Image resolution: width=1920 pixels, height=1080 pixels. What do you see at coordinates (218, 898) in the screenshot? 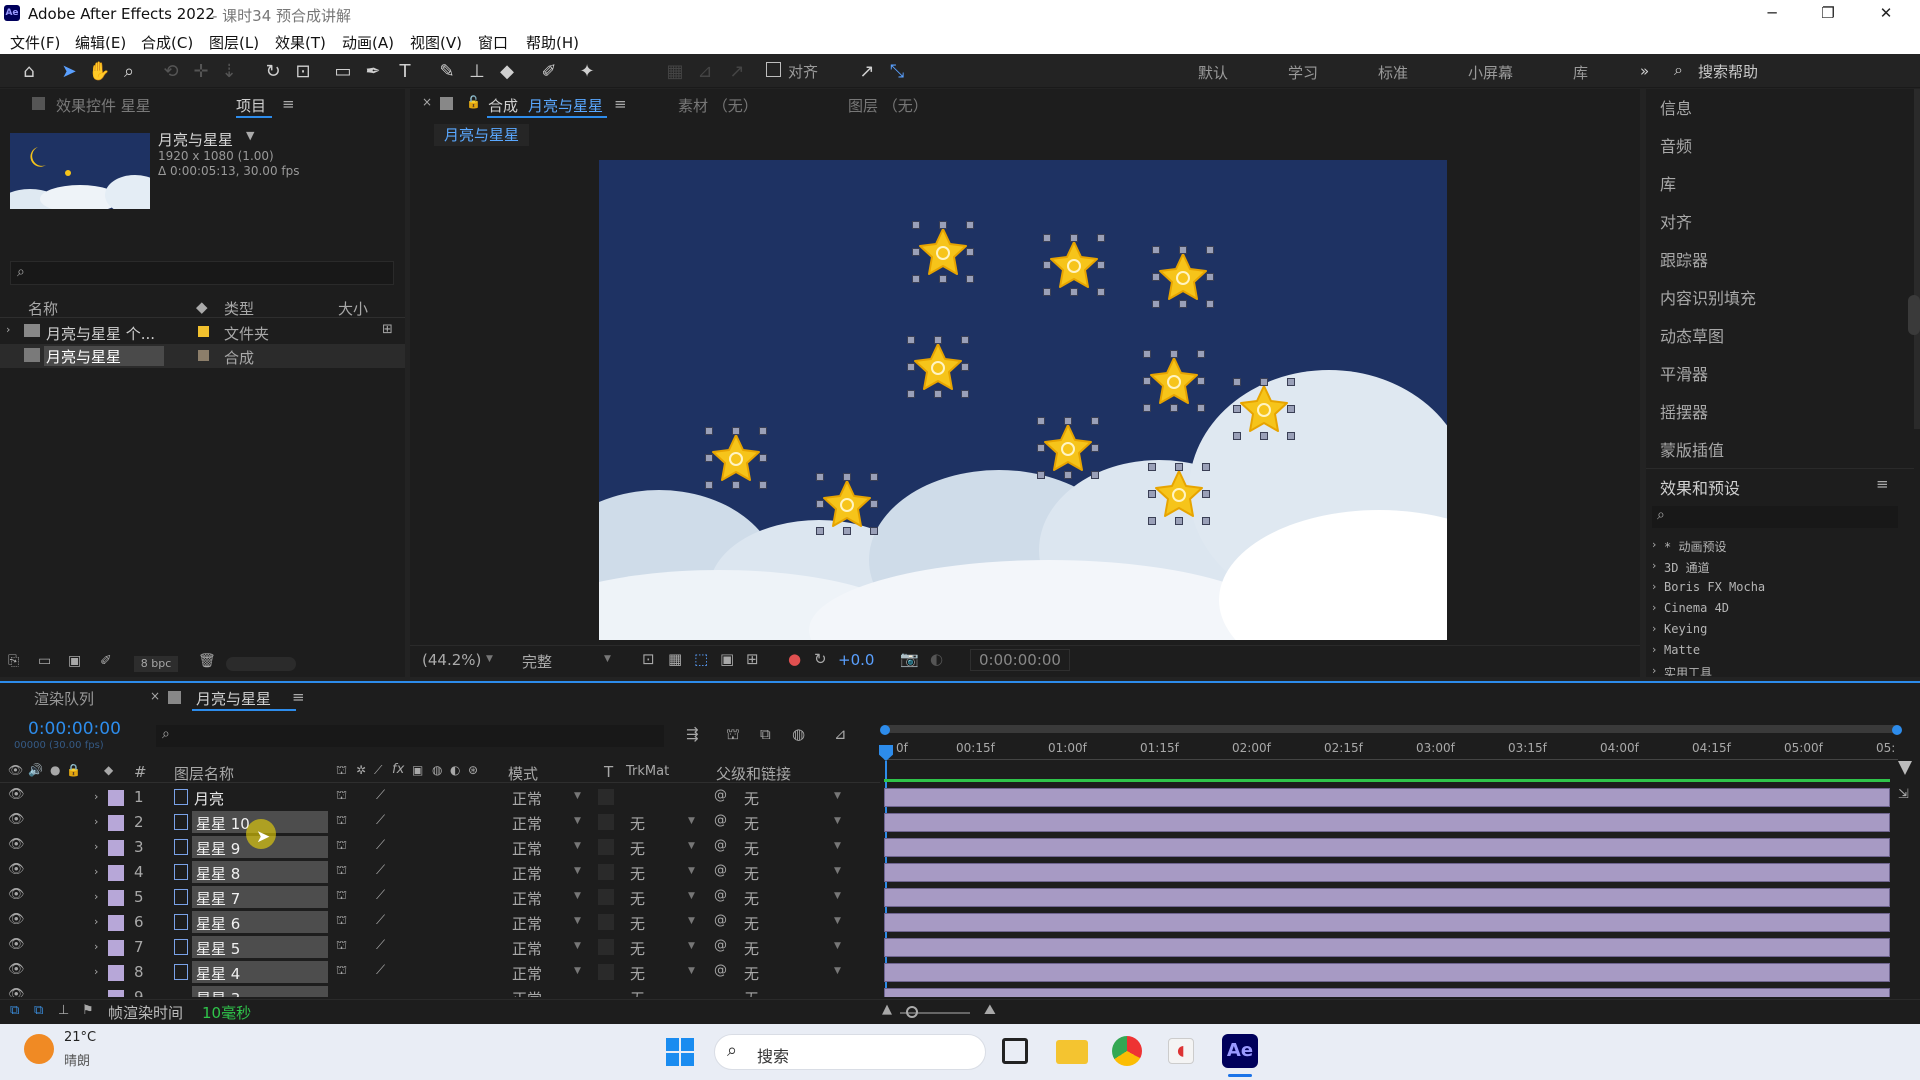
I see `layer-name: 星星 7` at bounding box center [218, 898].